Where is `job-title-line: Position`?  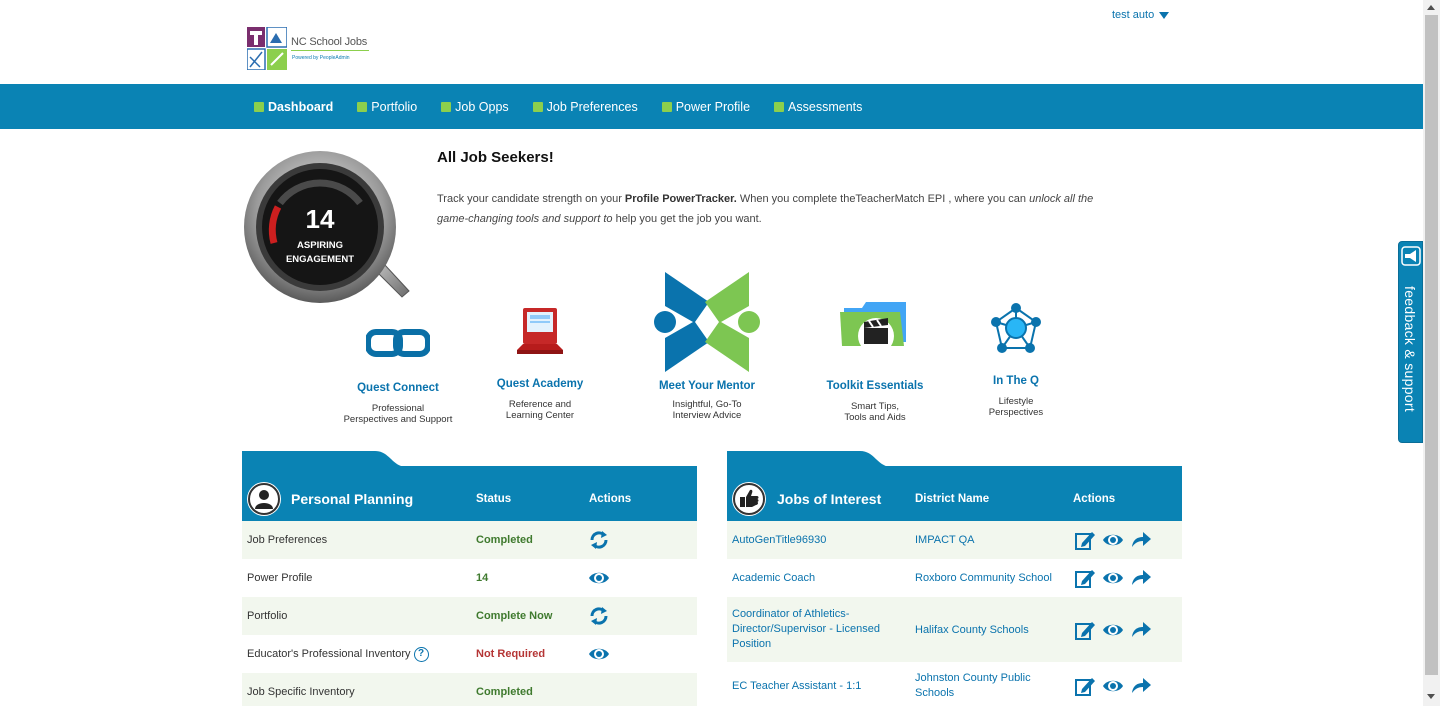
job-title-line: Position is located at coordinates (806, 644).